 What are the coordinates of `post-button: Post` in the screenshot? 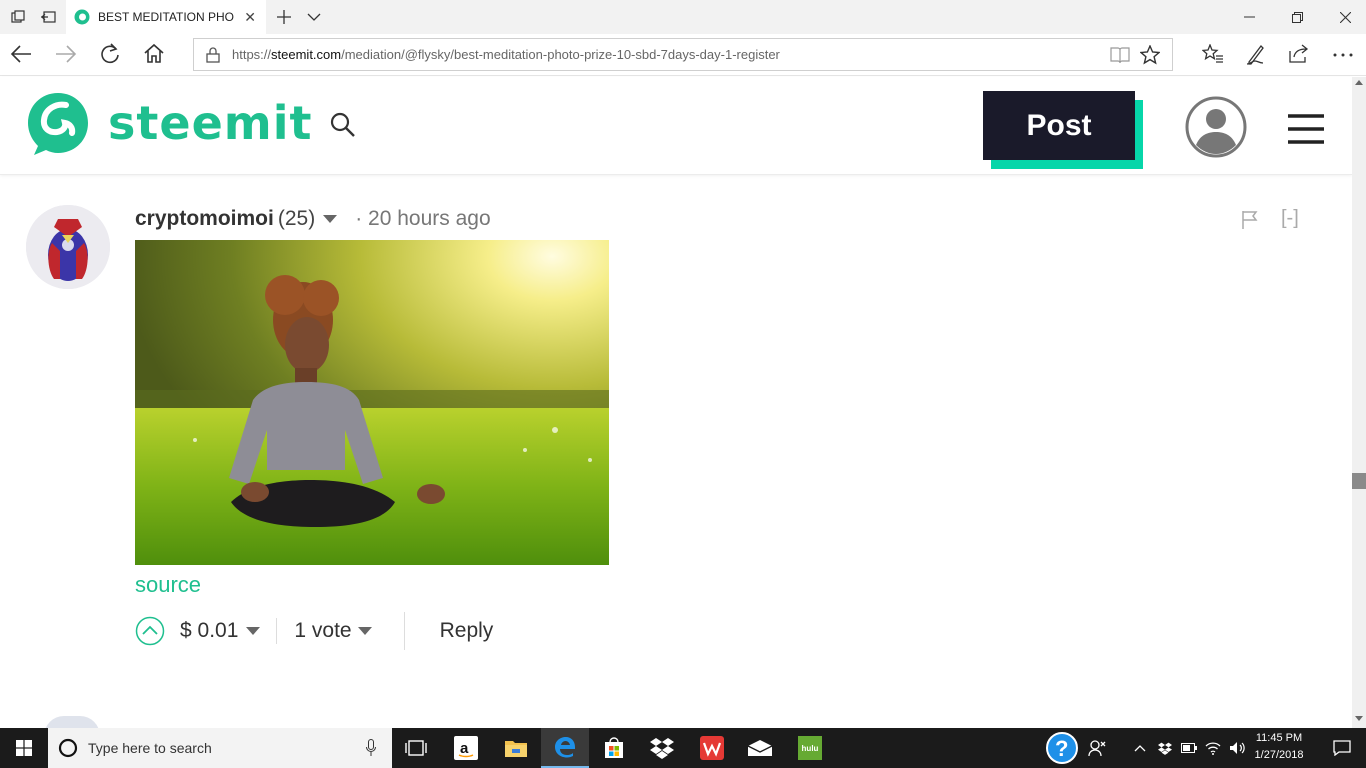 It's located at (1059, 125).